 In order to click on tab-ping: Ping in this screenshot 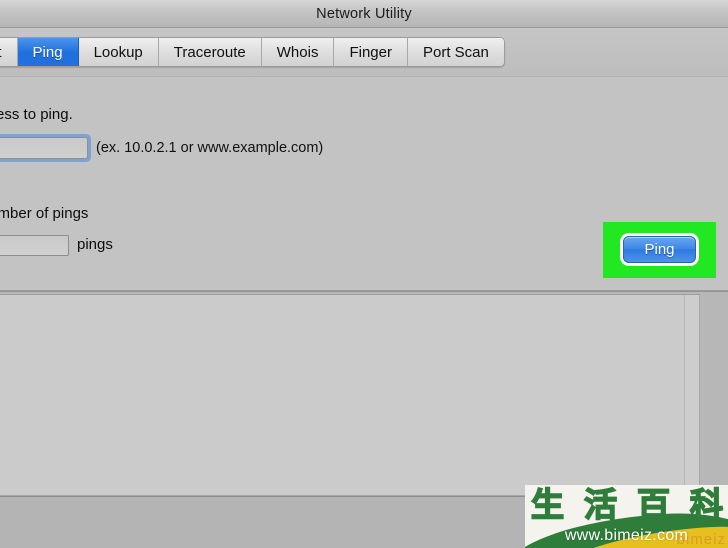, I will do `click(48, 52)`.